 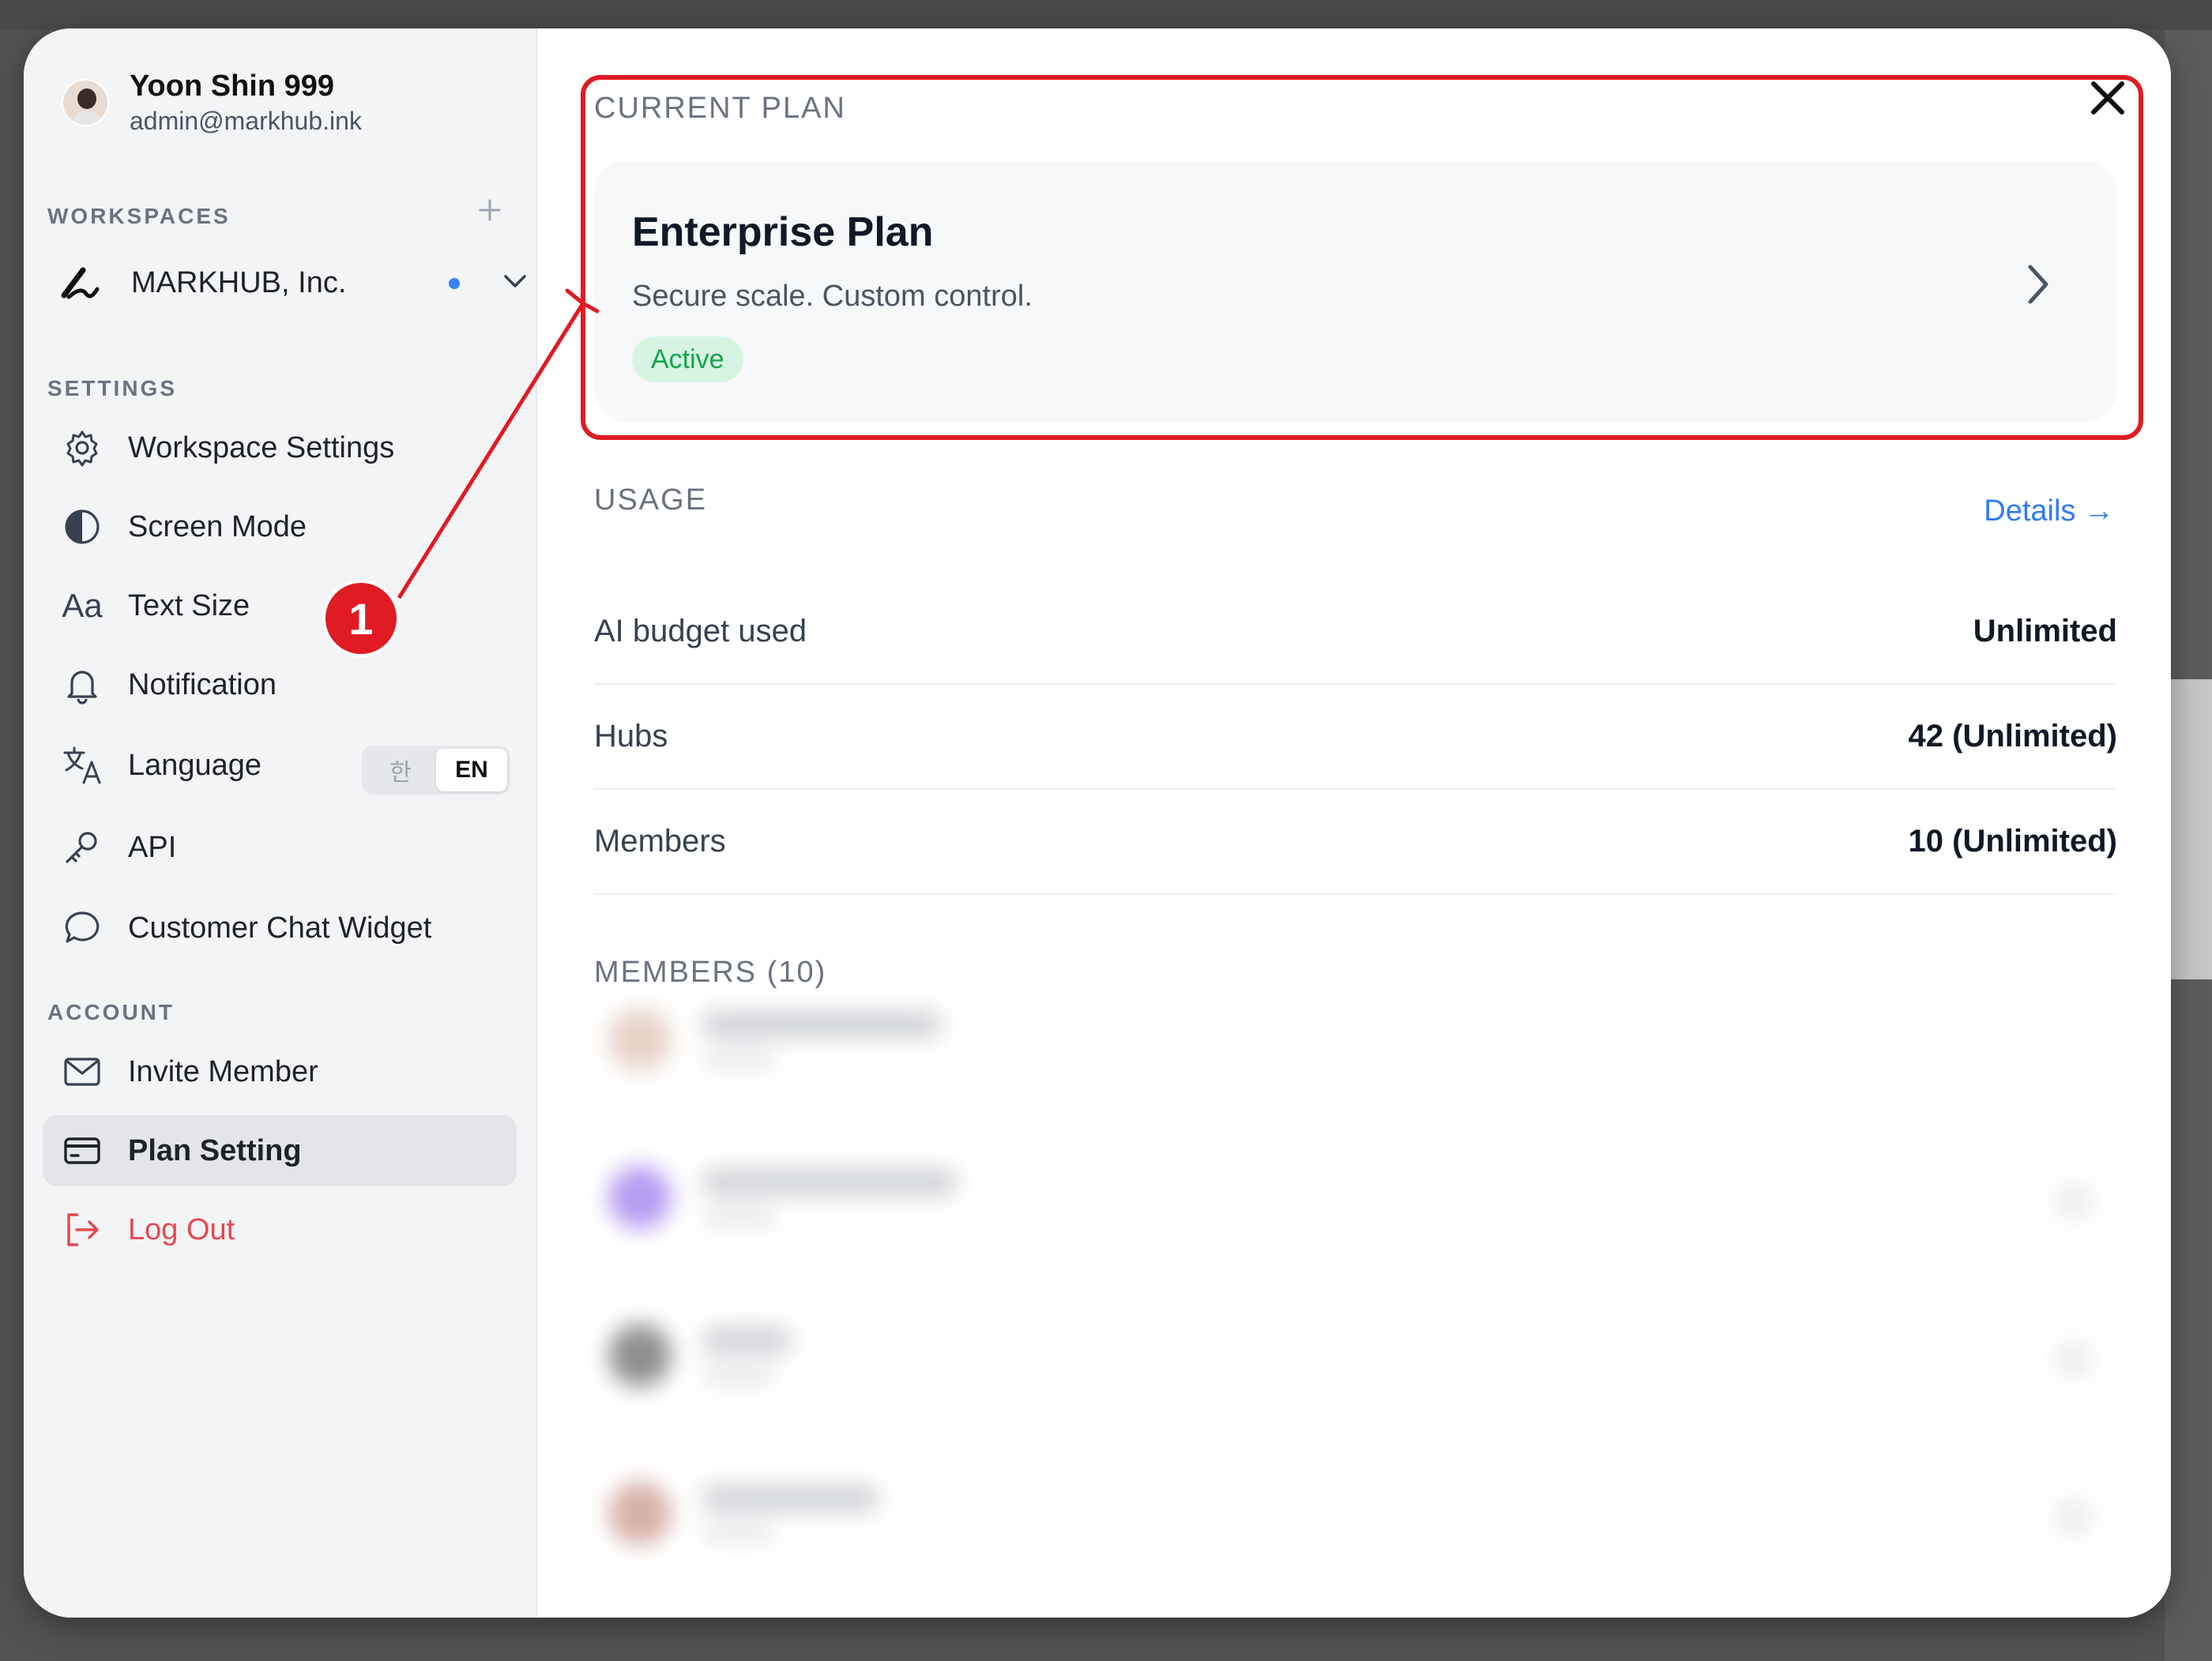 What do you see at coordinates (280, 605) in the screenshot?
I see `nav-text-size: Aa Text Size` at bounding box center [280, 605].